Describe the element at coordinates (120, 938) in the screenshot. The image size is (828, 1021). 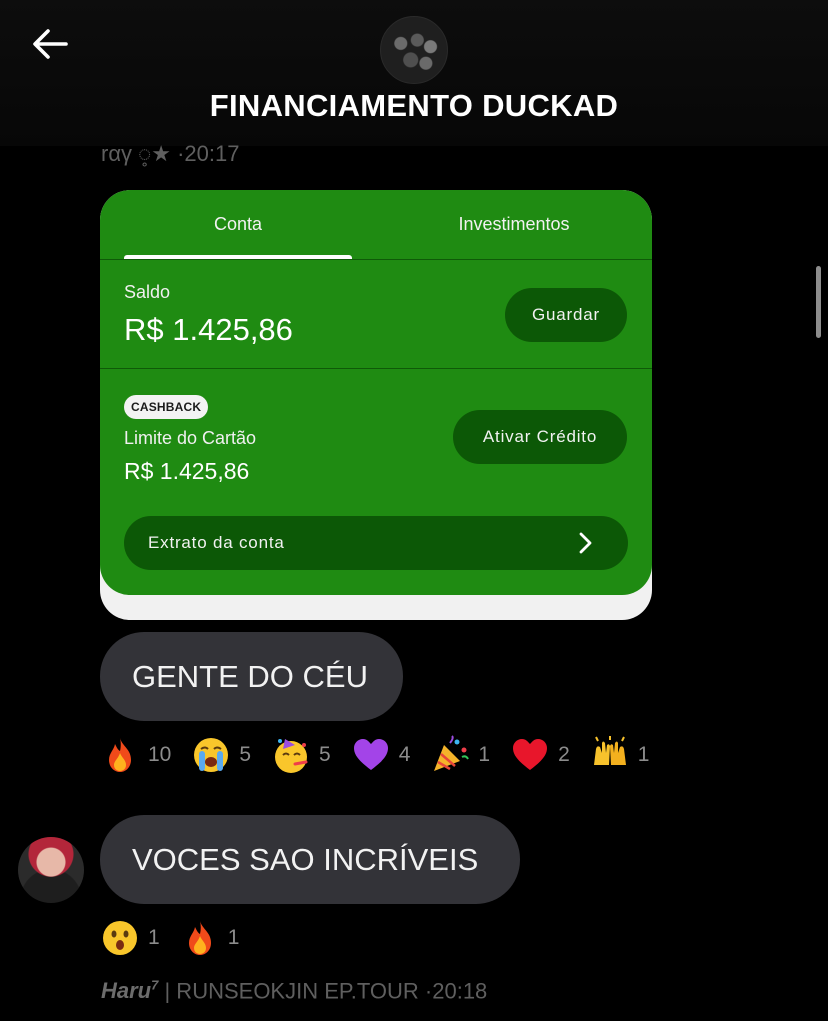
I see `astonished-face-icon` at that location.